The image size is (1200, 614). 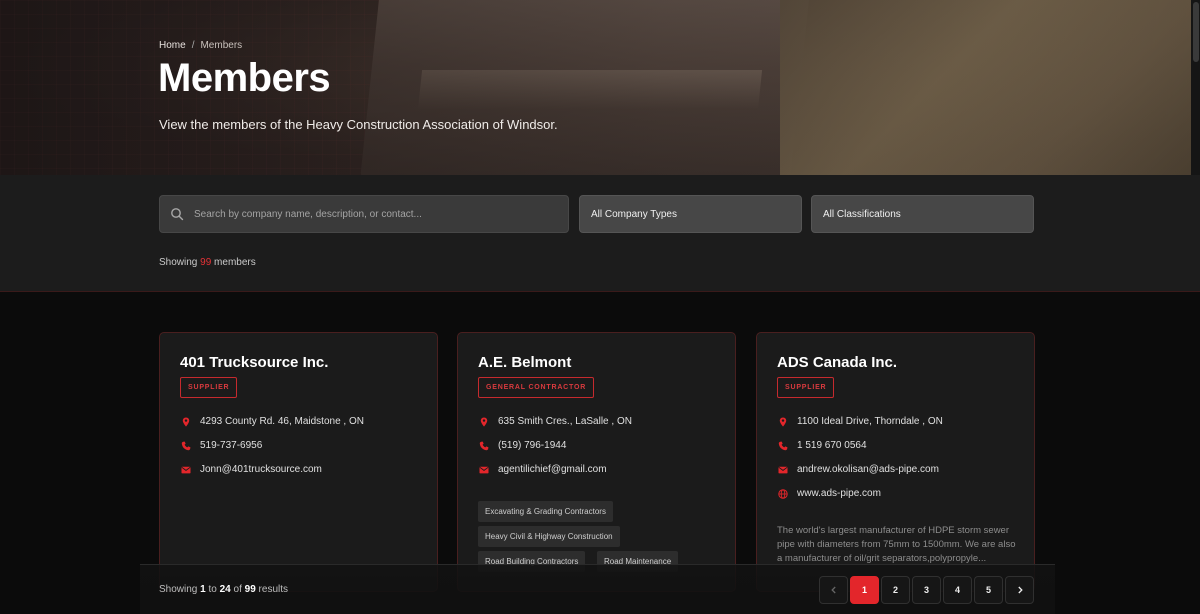 I want to click on page-button-5: 5, so click(x=988, y=590).